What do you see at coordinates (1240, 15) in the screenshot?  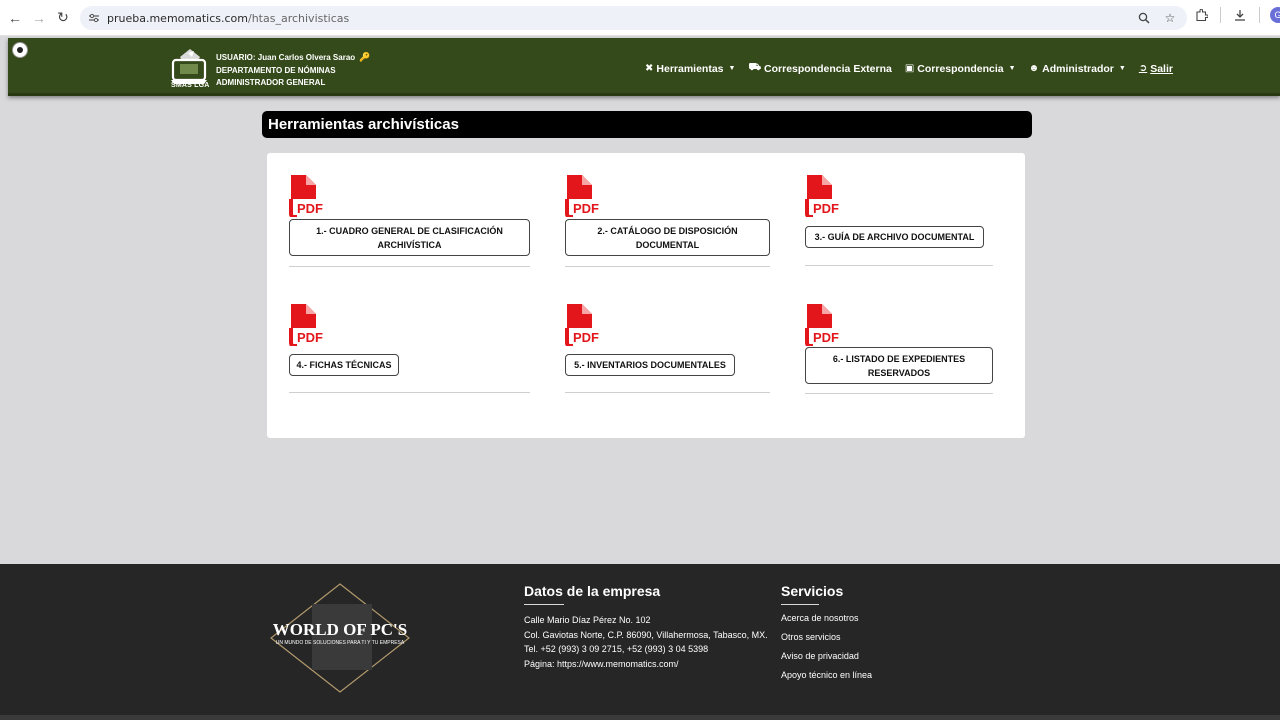 I see `download-icon` at bounding box center [1240, 15].